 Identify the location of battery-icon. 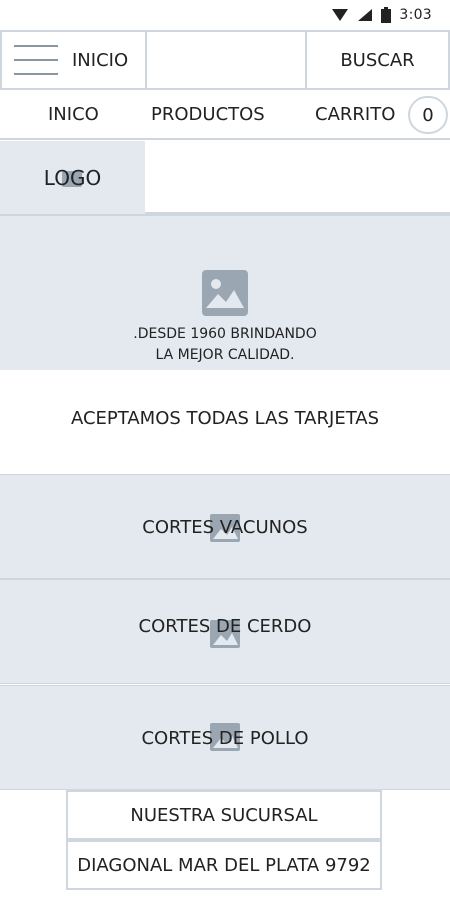
(386, 15).